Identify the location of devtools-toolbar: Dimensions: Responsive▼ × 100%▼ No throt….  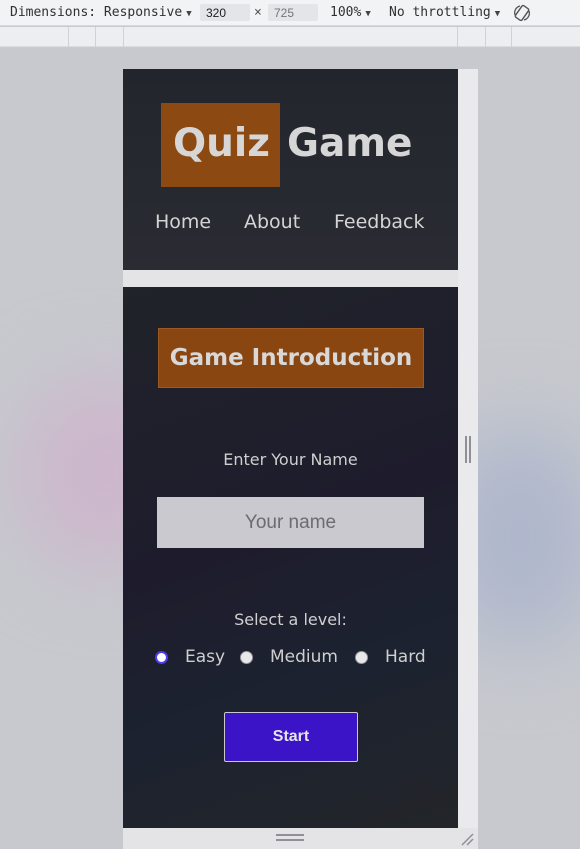
(290, 13).